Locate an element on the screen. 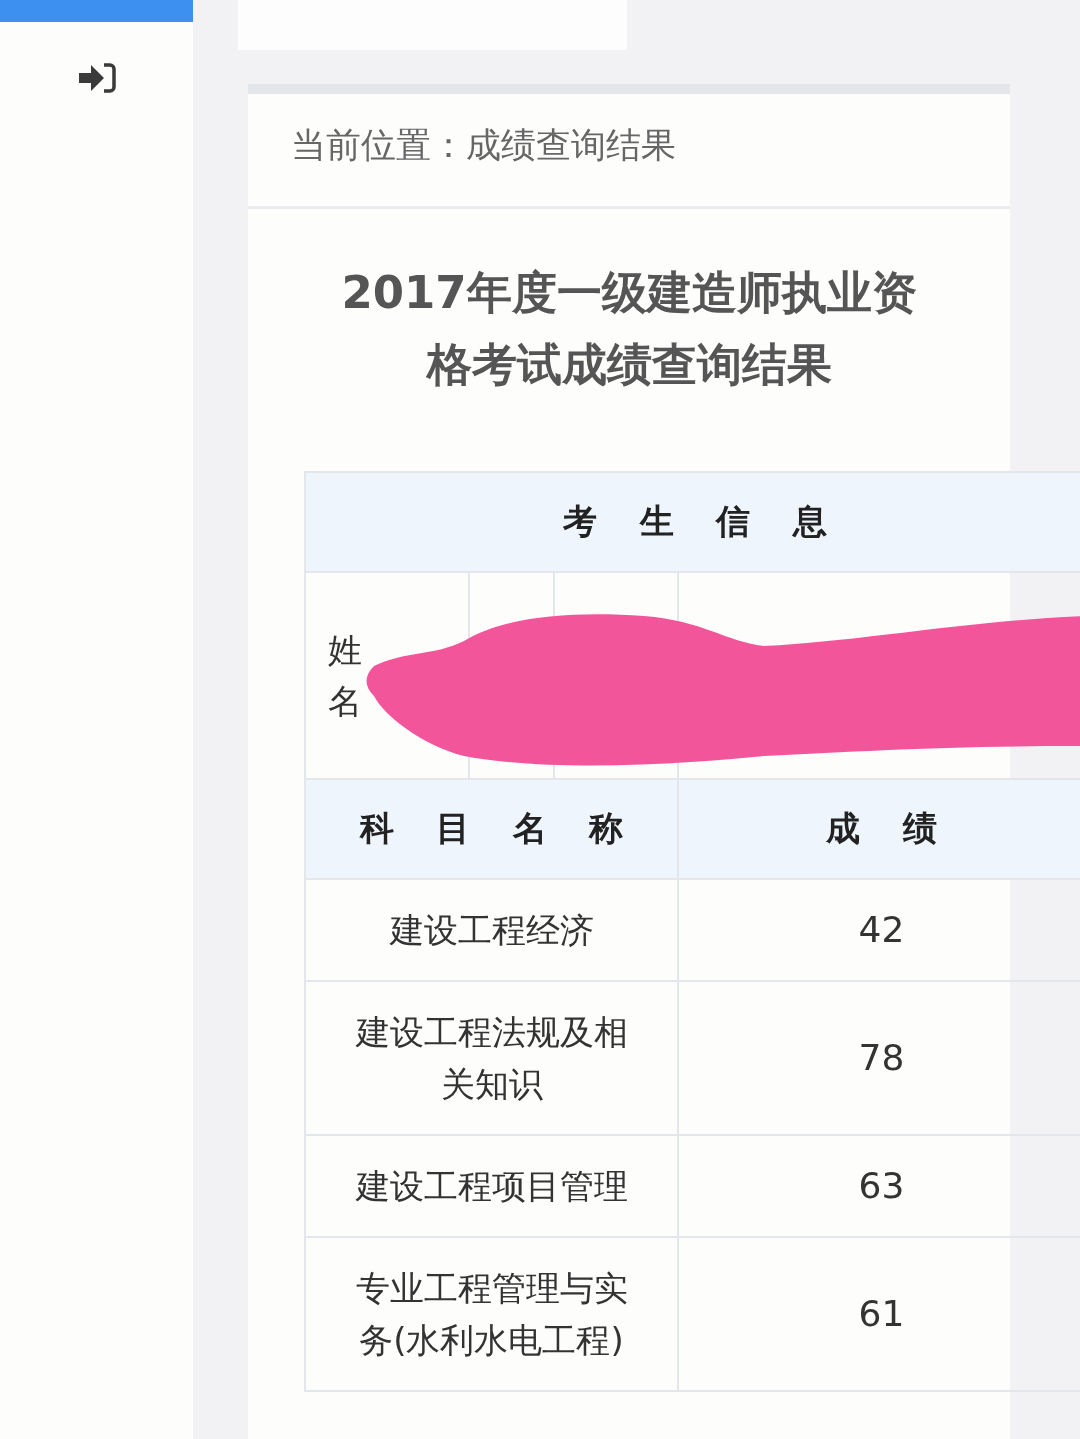  table-cell: 建设工程经济 is located at coordinates (491, 930).